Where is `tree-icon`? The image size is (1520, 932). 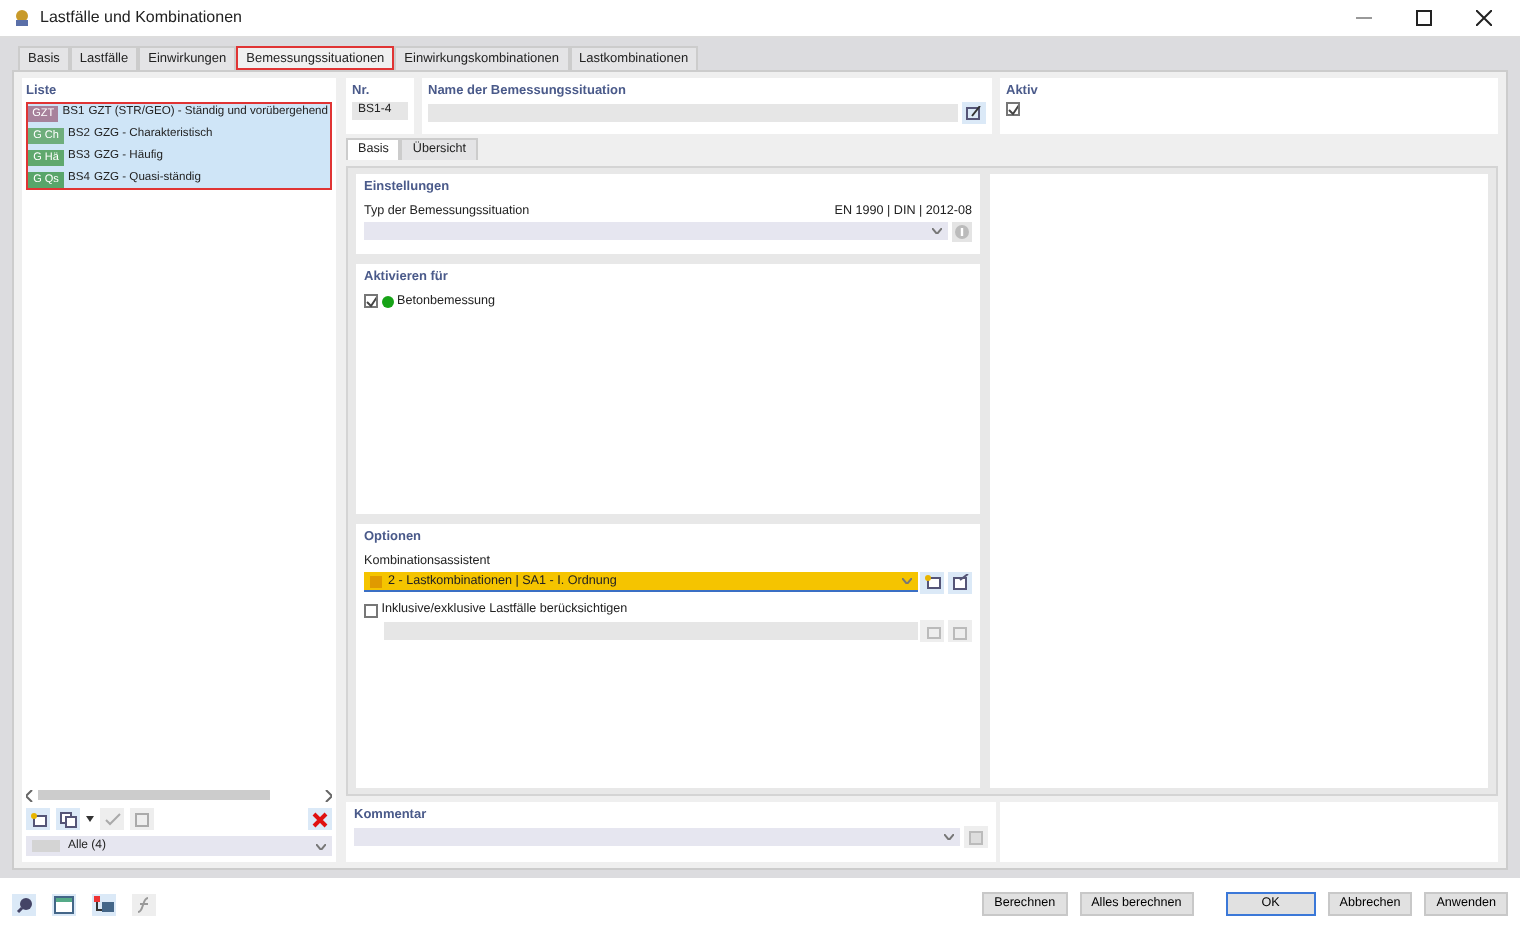 tree-icon is located at coordinates (104, 904).